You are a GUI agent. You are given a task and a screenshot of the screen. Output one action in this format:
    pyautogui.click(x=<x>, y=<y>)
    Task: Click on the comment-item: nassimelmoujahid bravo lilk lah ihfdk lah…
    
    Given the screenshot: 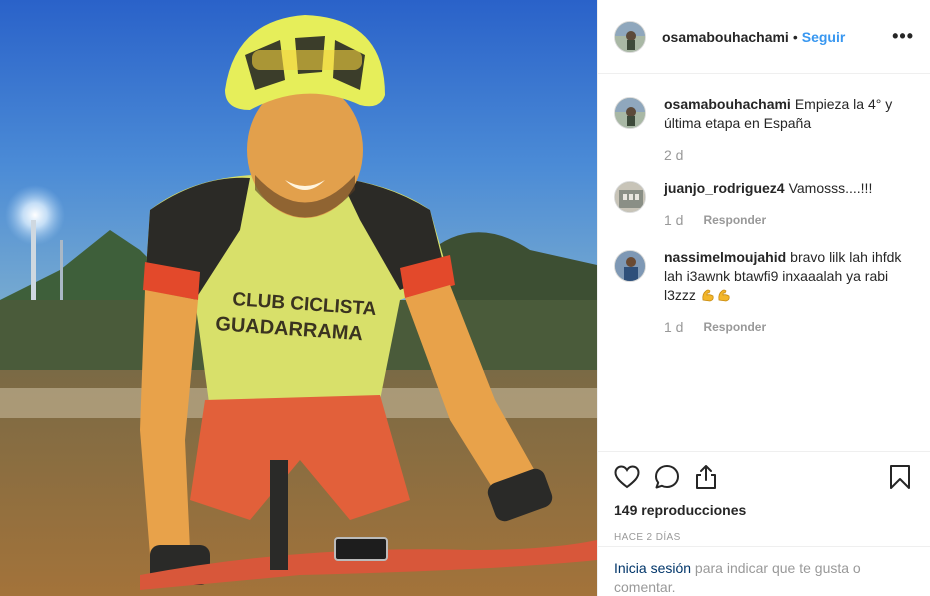 What is the action you would take?
    pyautogui.click(x=764, y=291)
    